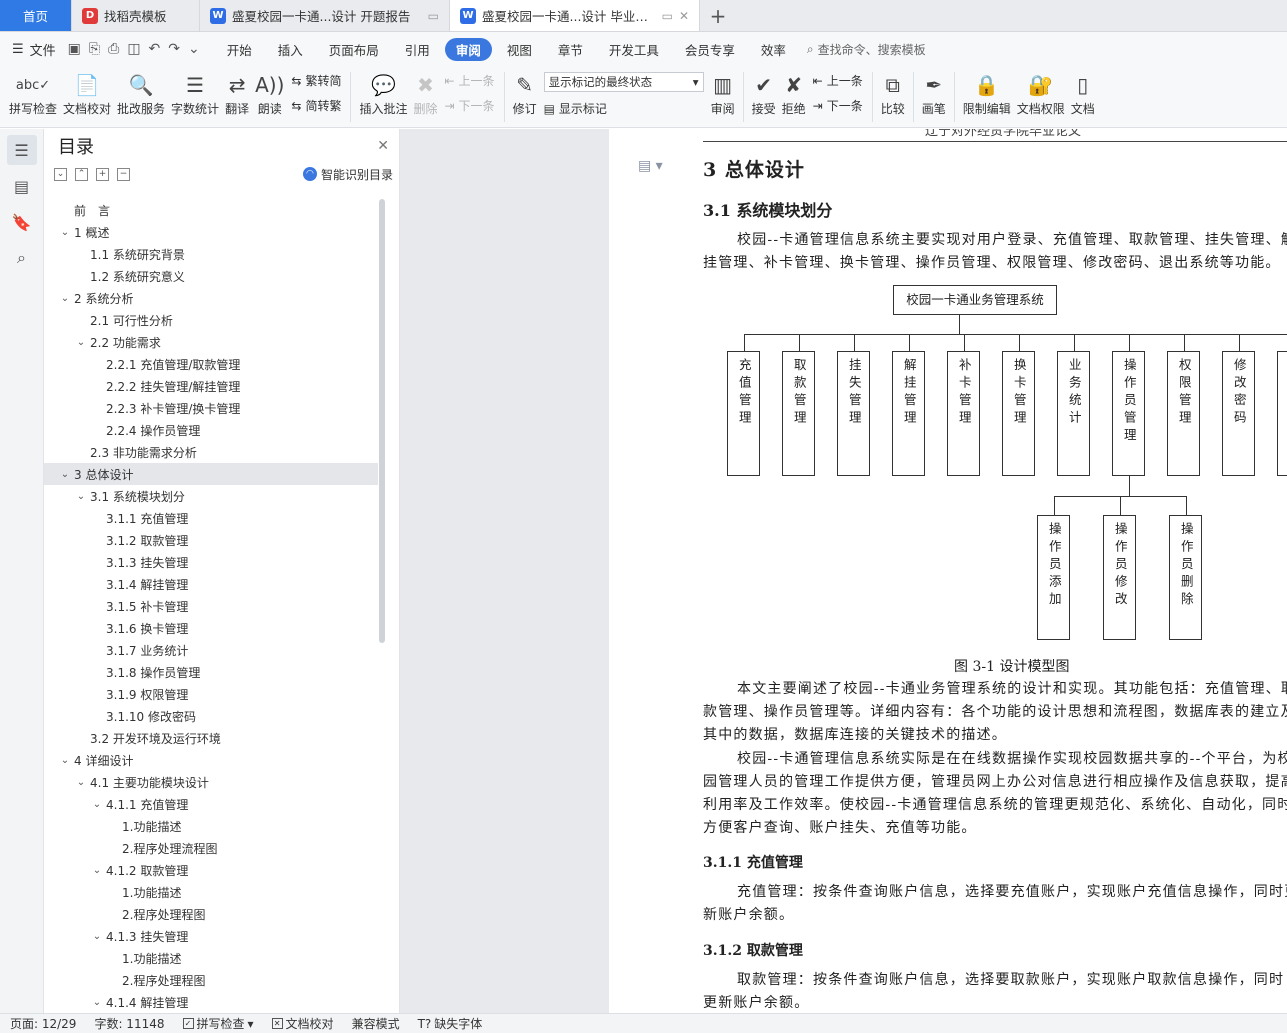 The height and width of the screenshot is (1033, 1287). Describe the element at coordinates (74, 49) in the screenshot. I see `save-icon: ▣` at that location.